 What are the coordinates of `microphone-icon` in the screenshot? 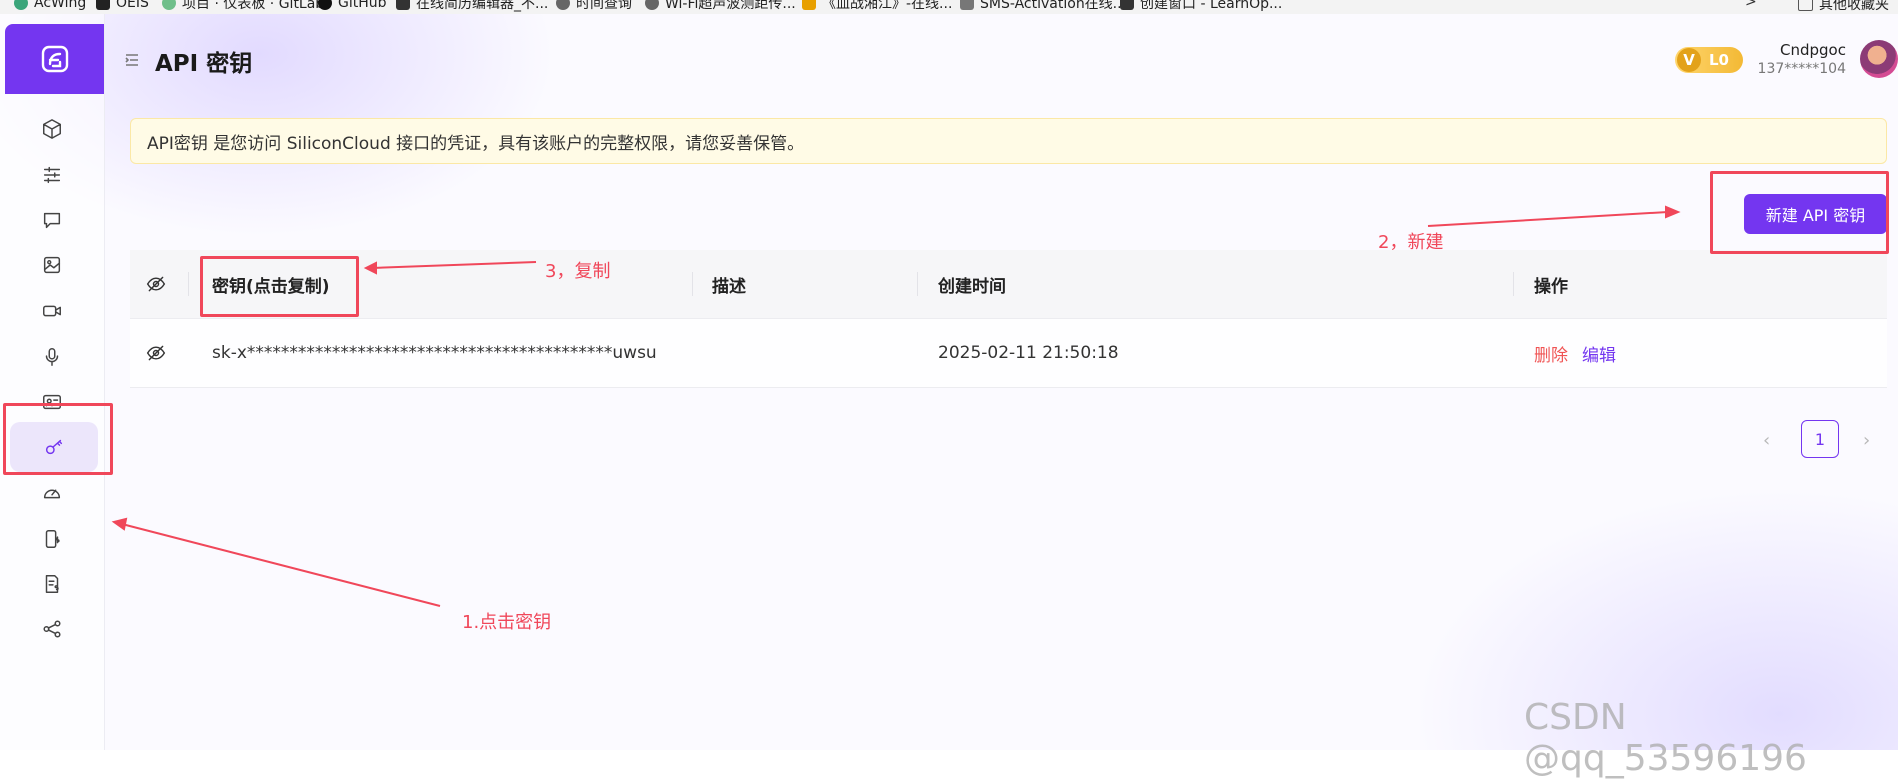 It's located at (52, 357).